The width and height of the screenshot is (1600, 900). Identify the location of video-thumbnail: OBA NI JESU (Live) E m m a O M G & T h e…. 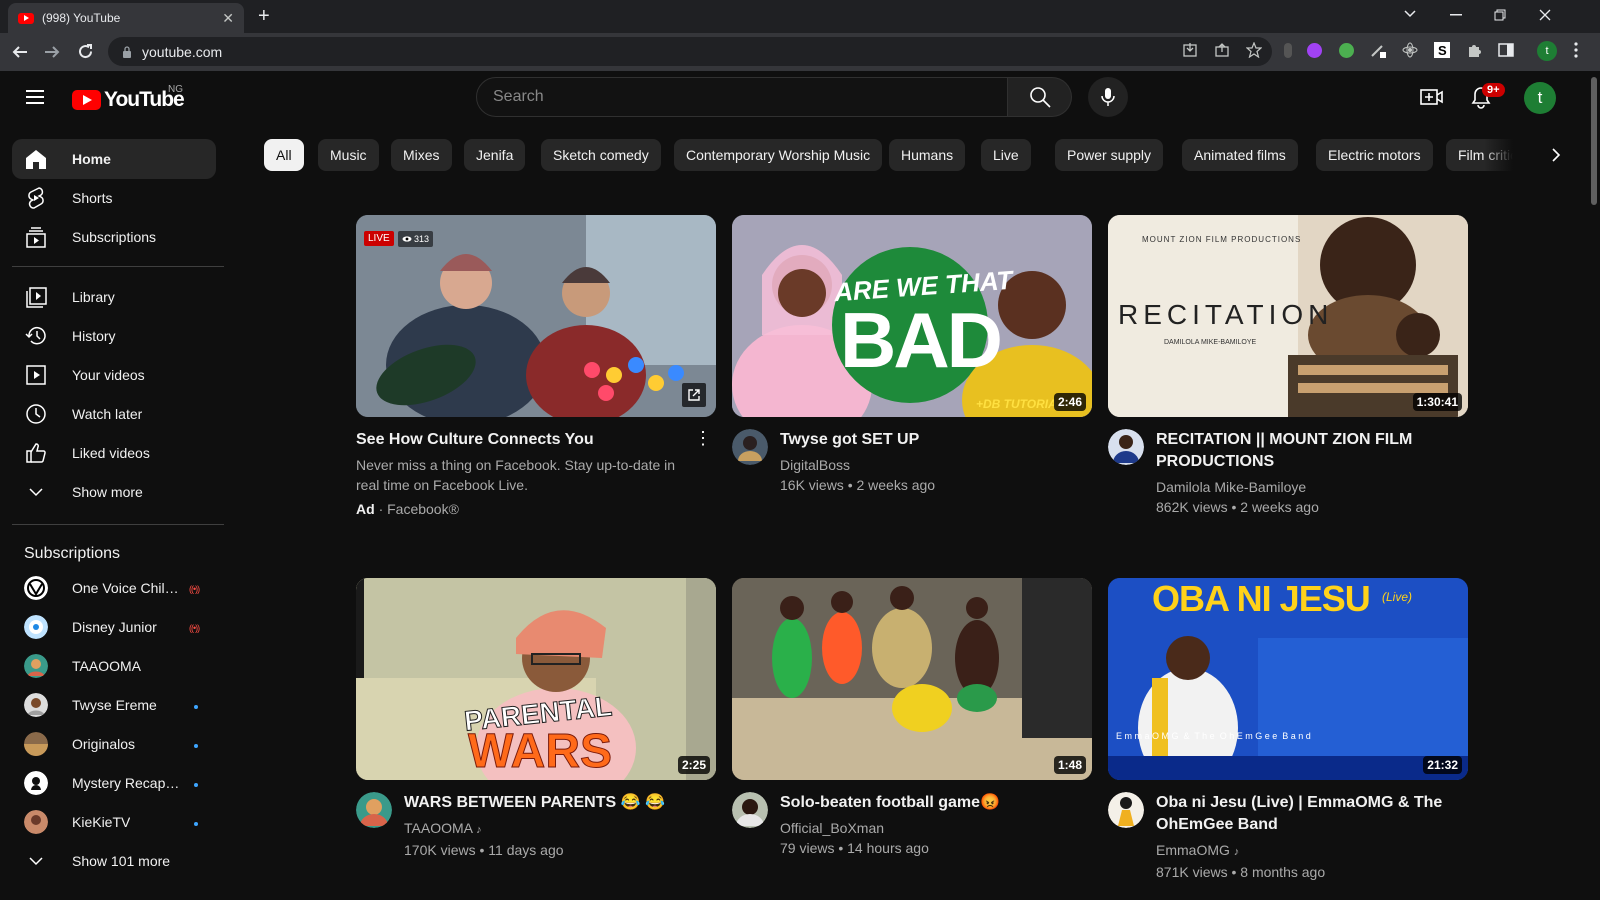
(1288, 679).